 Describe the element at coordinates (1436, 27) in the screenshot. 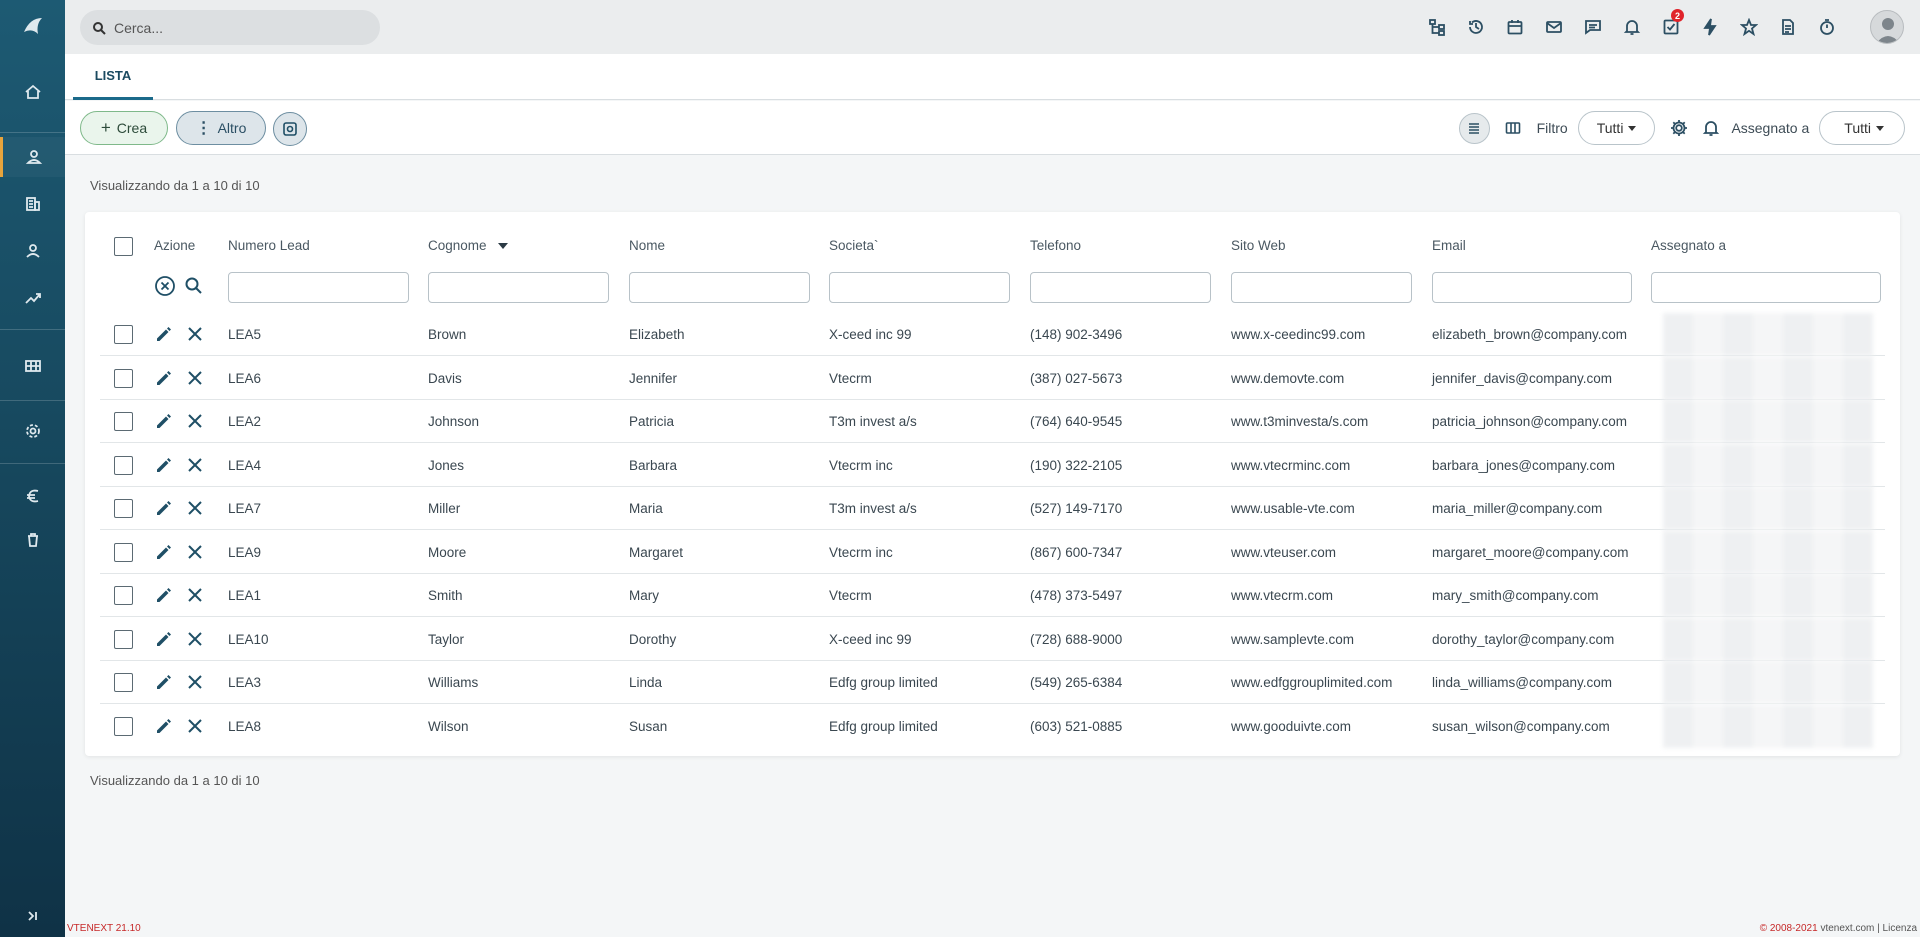

I see `sitemap-button` at that location.